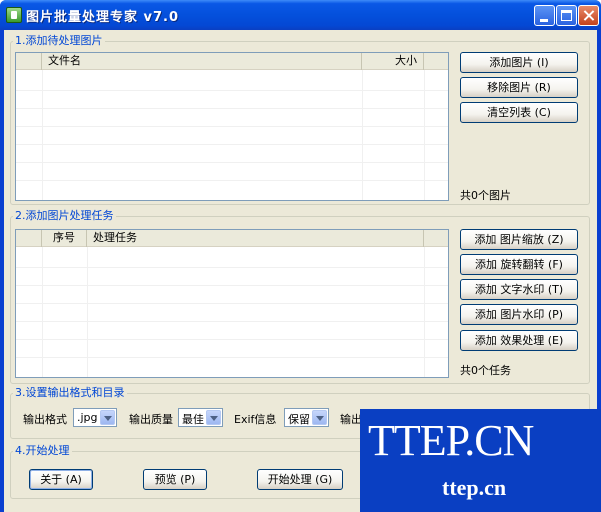  What do you see at coordinates (519, 112) in the screenshot?
I see `clear-list-button: 清空列表 (C)` at bounding box center [519, 112].